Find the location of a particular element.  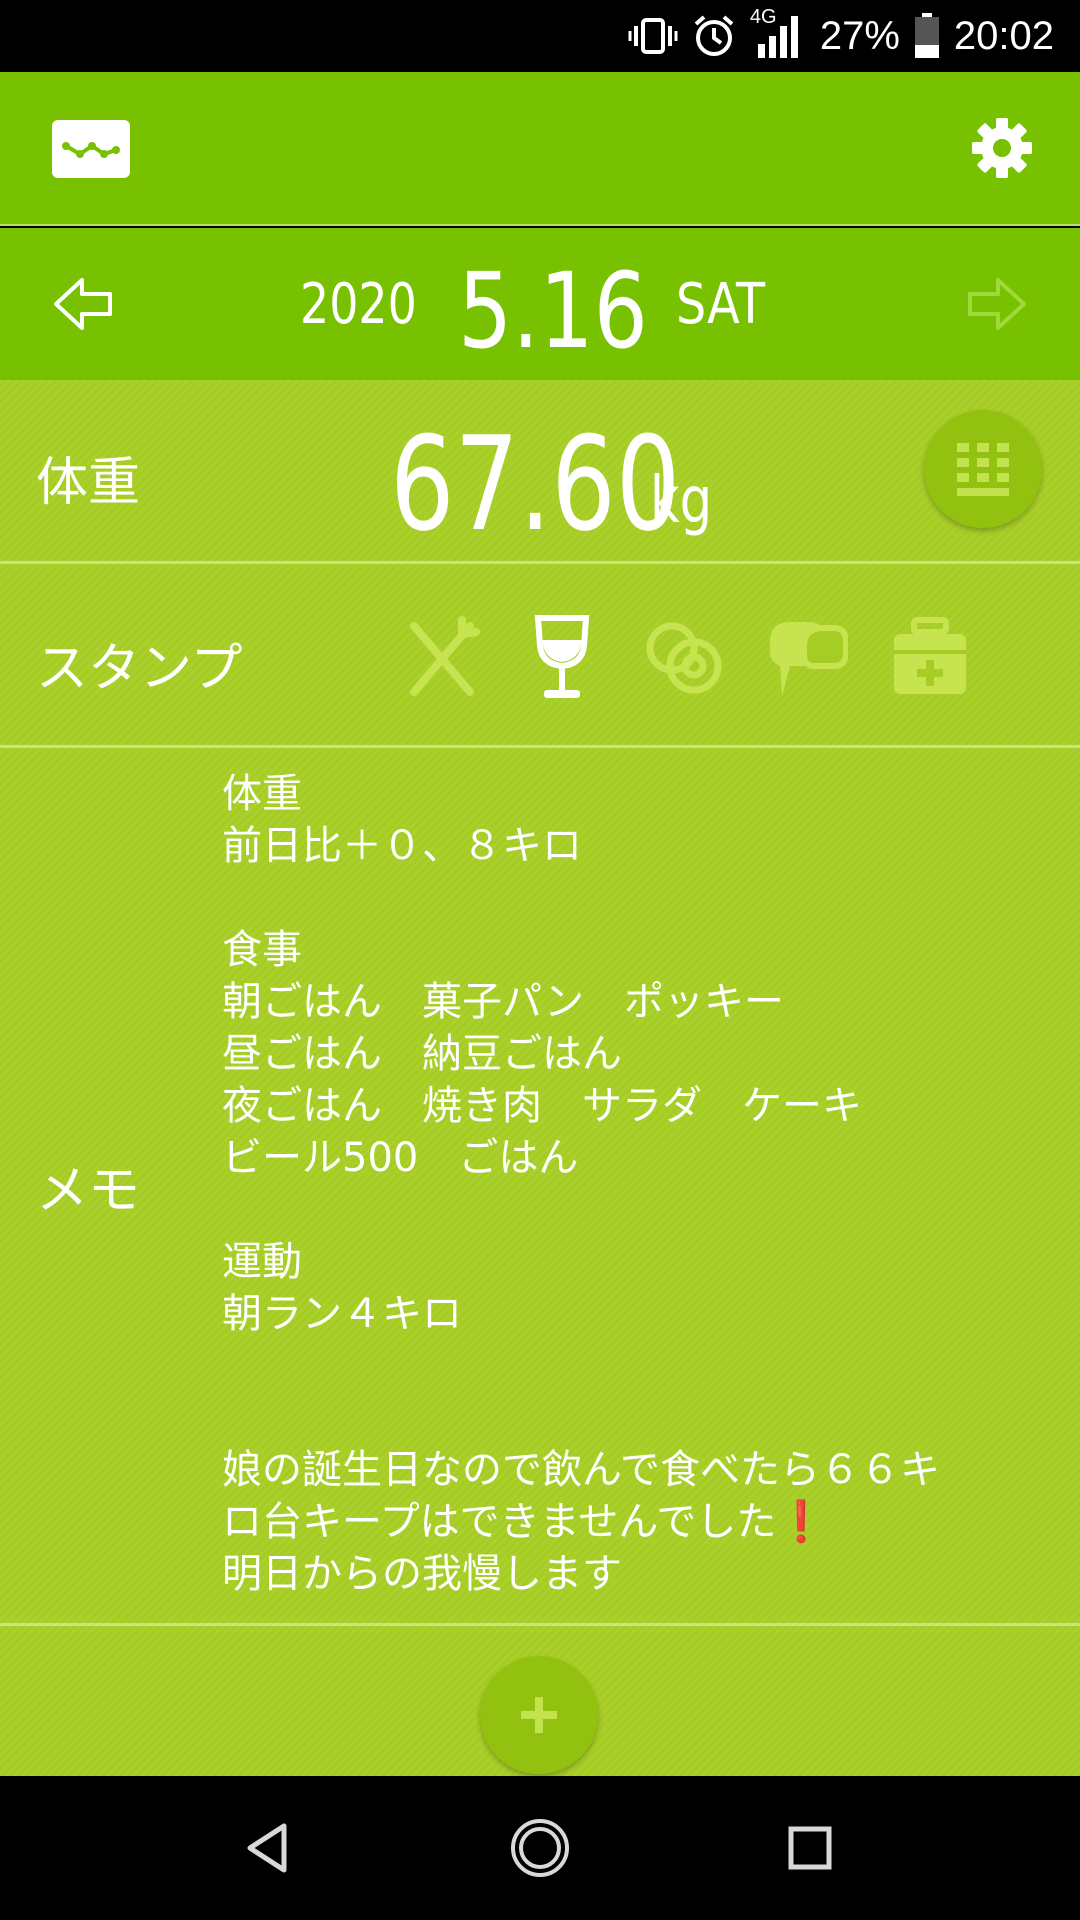

gear-icon is located at coordinates (1002, 148).